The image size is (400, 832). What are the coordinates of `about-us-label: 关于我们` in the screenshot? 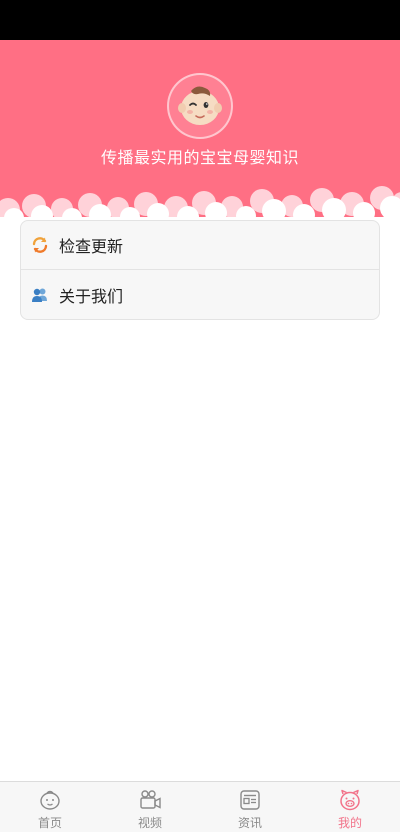 It's located at (91, 296).